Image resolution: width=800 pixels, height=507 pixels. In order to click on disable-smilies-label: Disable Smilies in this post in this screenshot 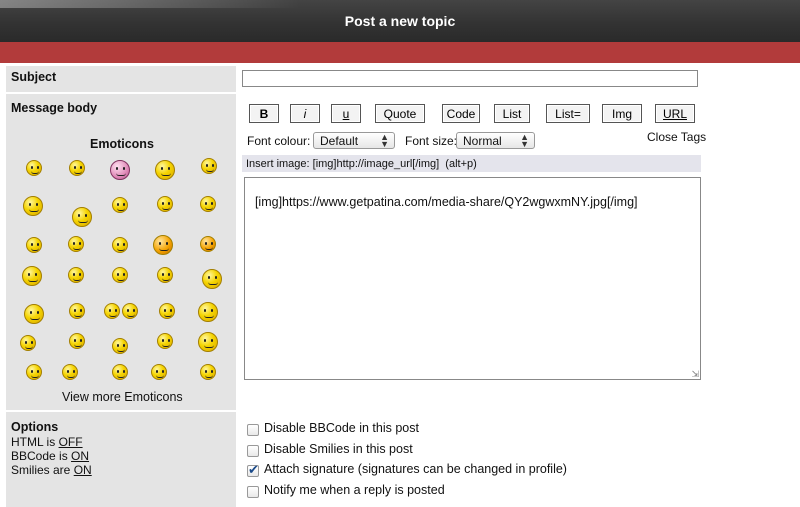, I will do `click(338, 449)`.